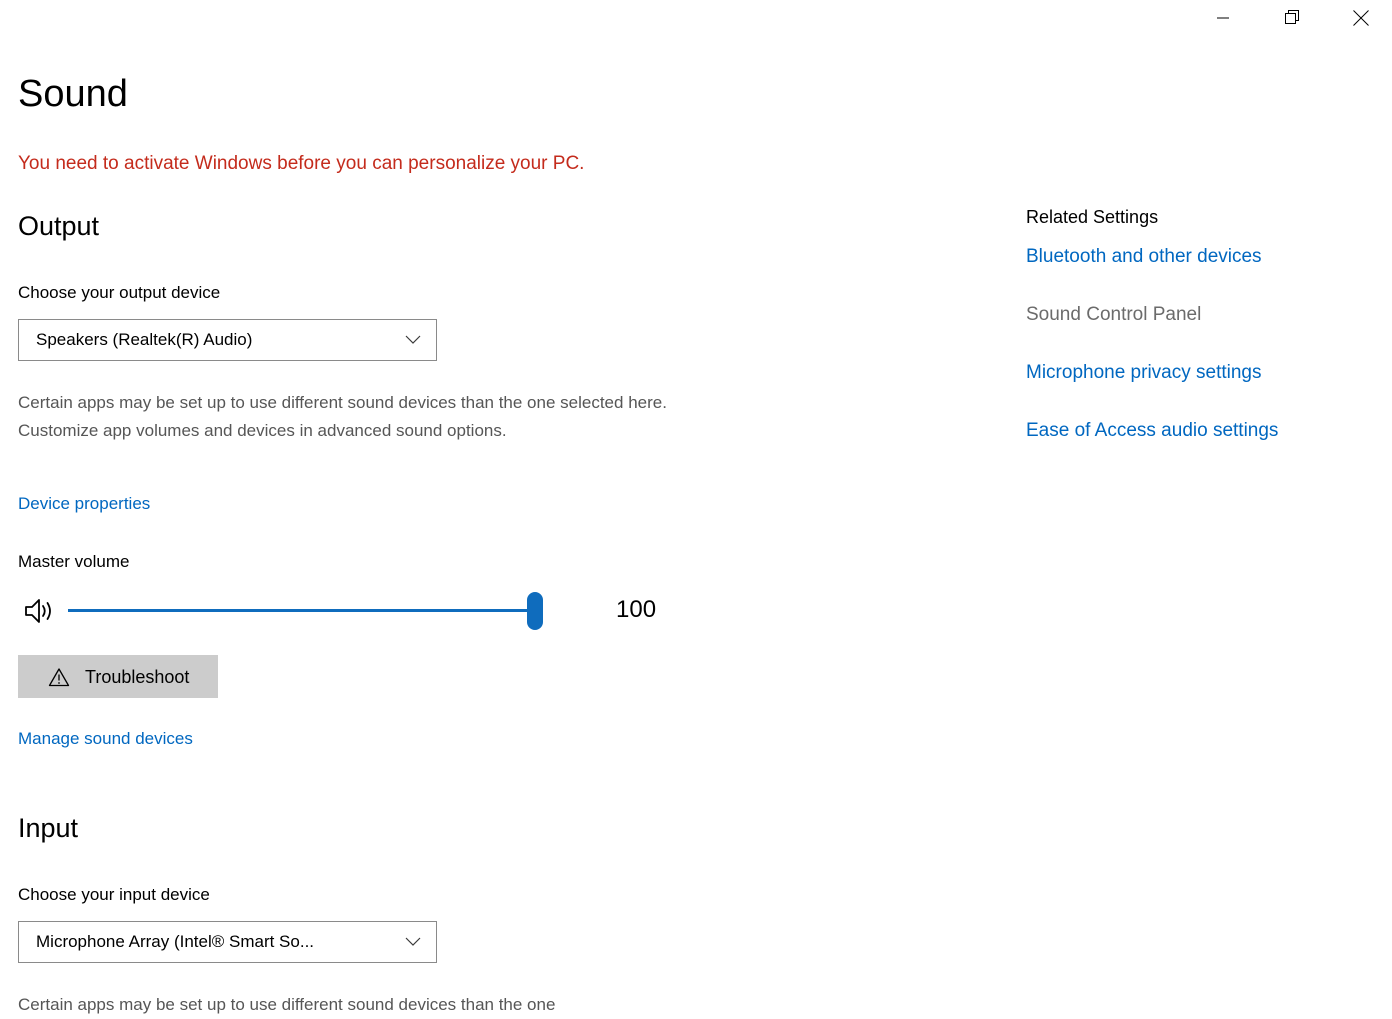 Image resolution: width=1392 pixels, height=1019 pixels. I want to click on master-volume-slider, so click(305, 611).